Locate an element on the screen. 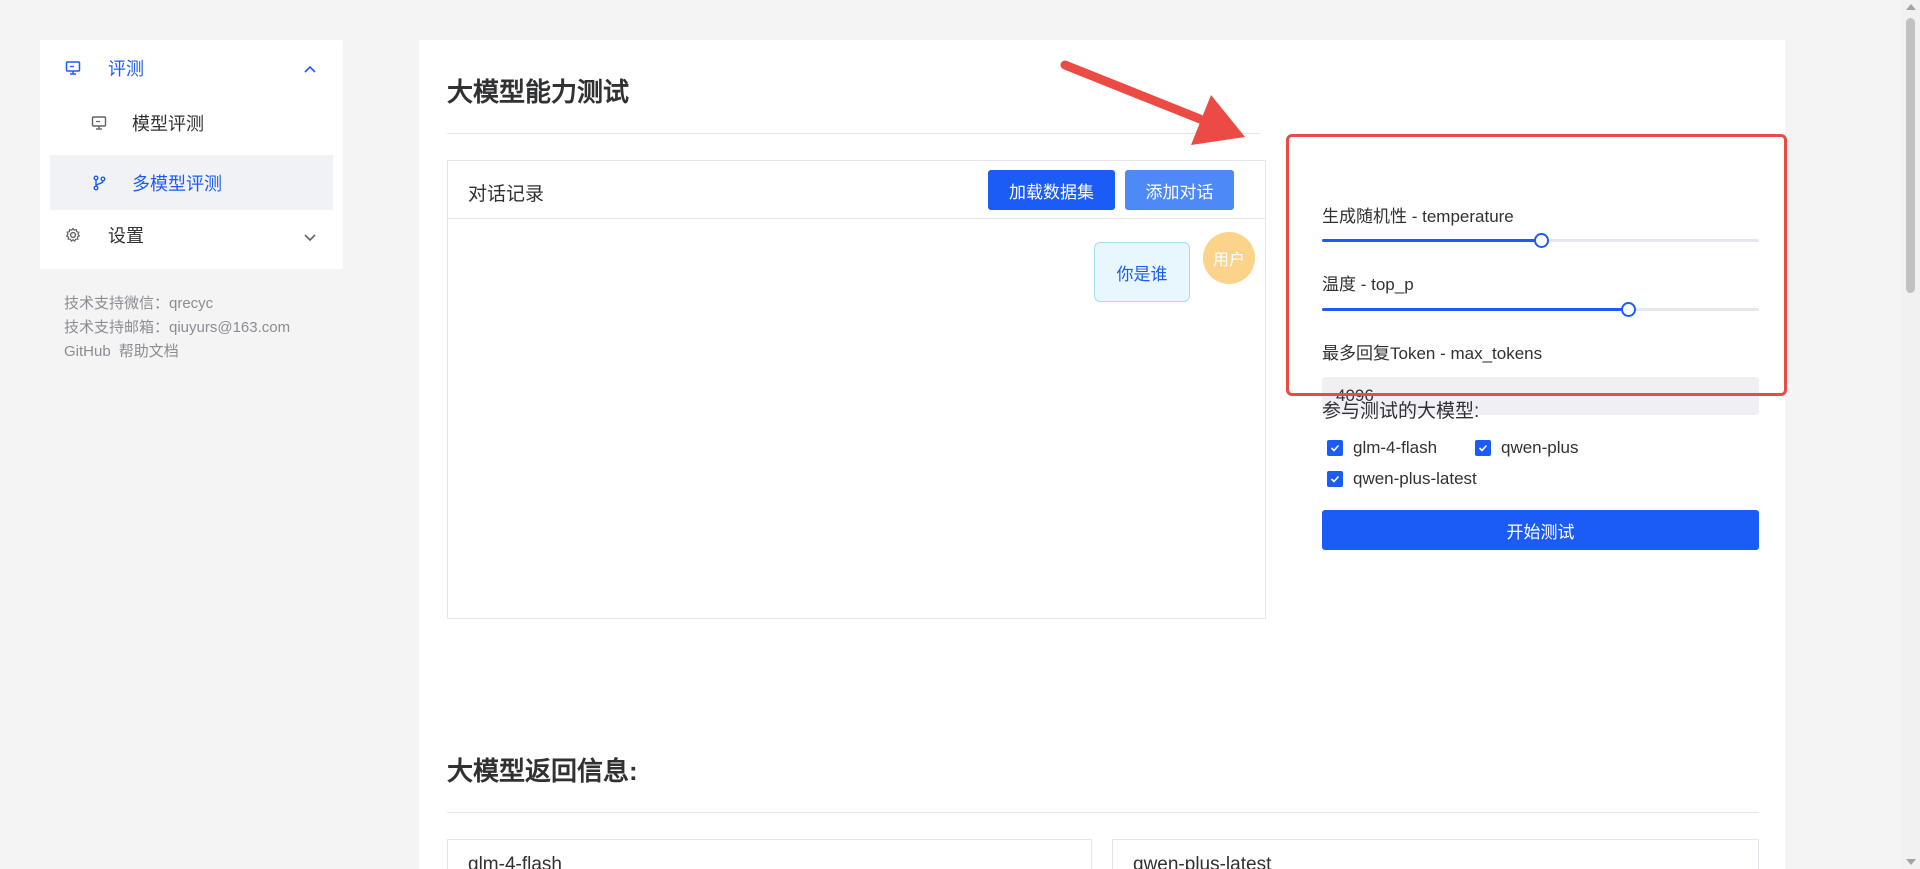 This screenshot has height=869, width=1920. annotation-arrow-icon is located at coordinates (1152, 102).